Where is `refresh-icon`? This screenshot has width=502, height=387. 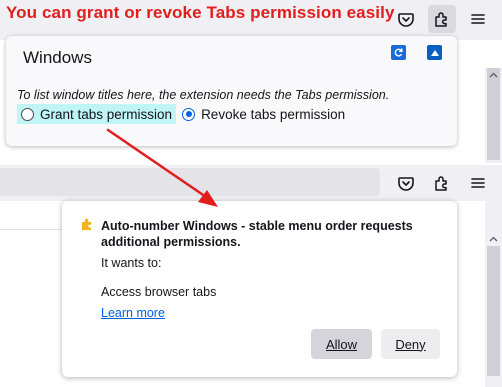 refresh-icon is located at coordinates (398, 52).